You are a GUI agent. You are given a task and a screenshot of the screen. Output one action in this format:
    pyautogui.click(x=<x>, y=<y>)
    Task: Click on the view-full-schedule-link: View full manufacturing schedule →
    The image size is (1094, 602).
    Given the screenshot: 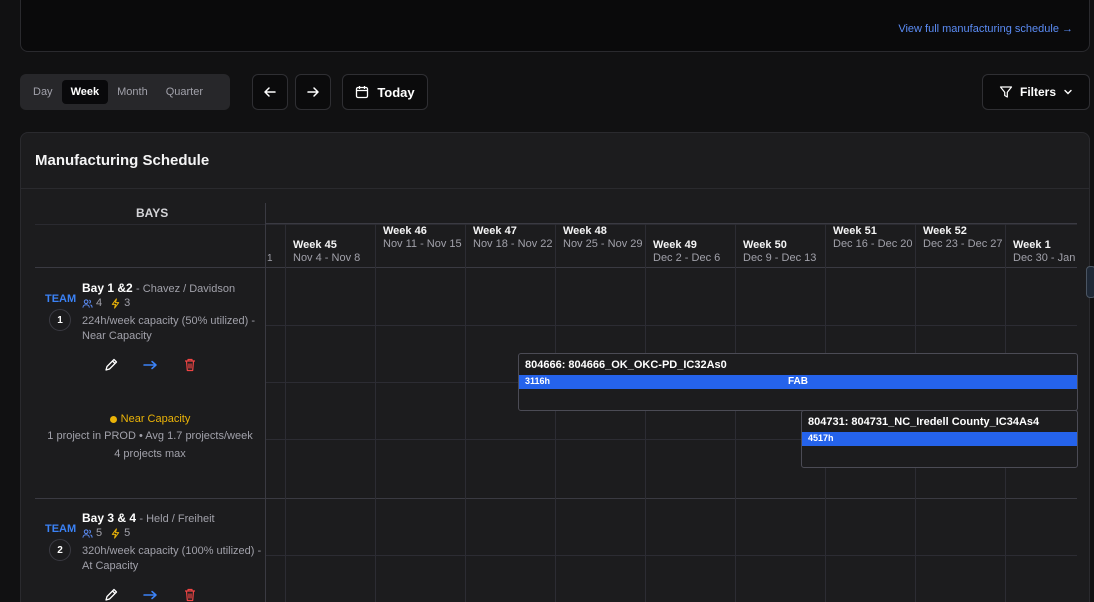 What is the action you would take?
    pyautogui.click(x=985, y=29)
    